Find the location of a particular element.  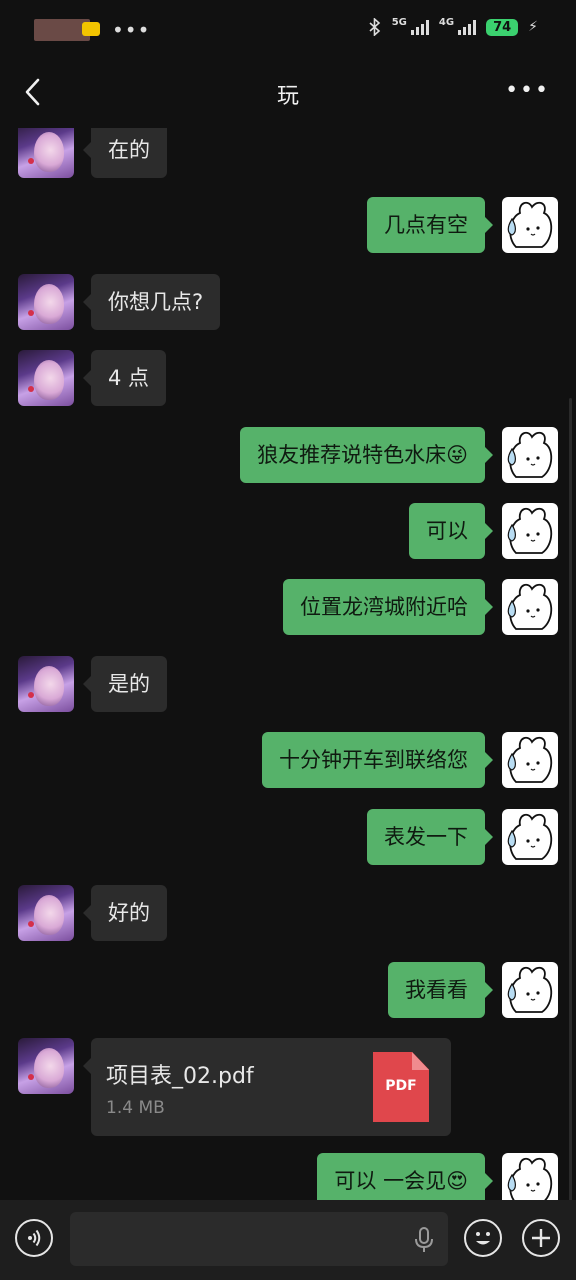

voice-input-button is located at coordinates (34, 1238).